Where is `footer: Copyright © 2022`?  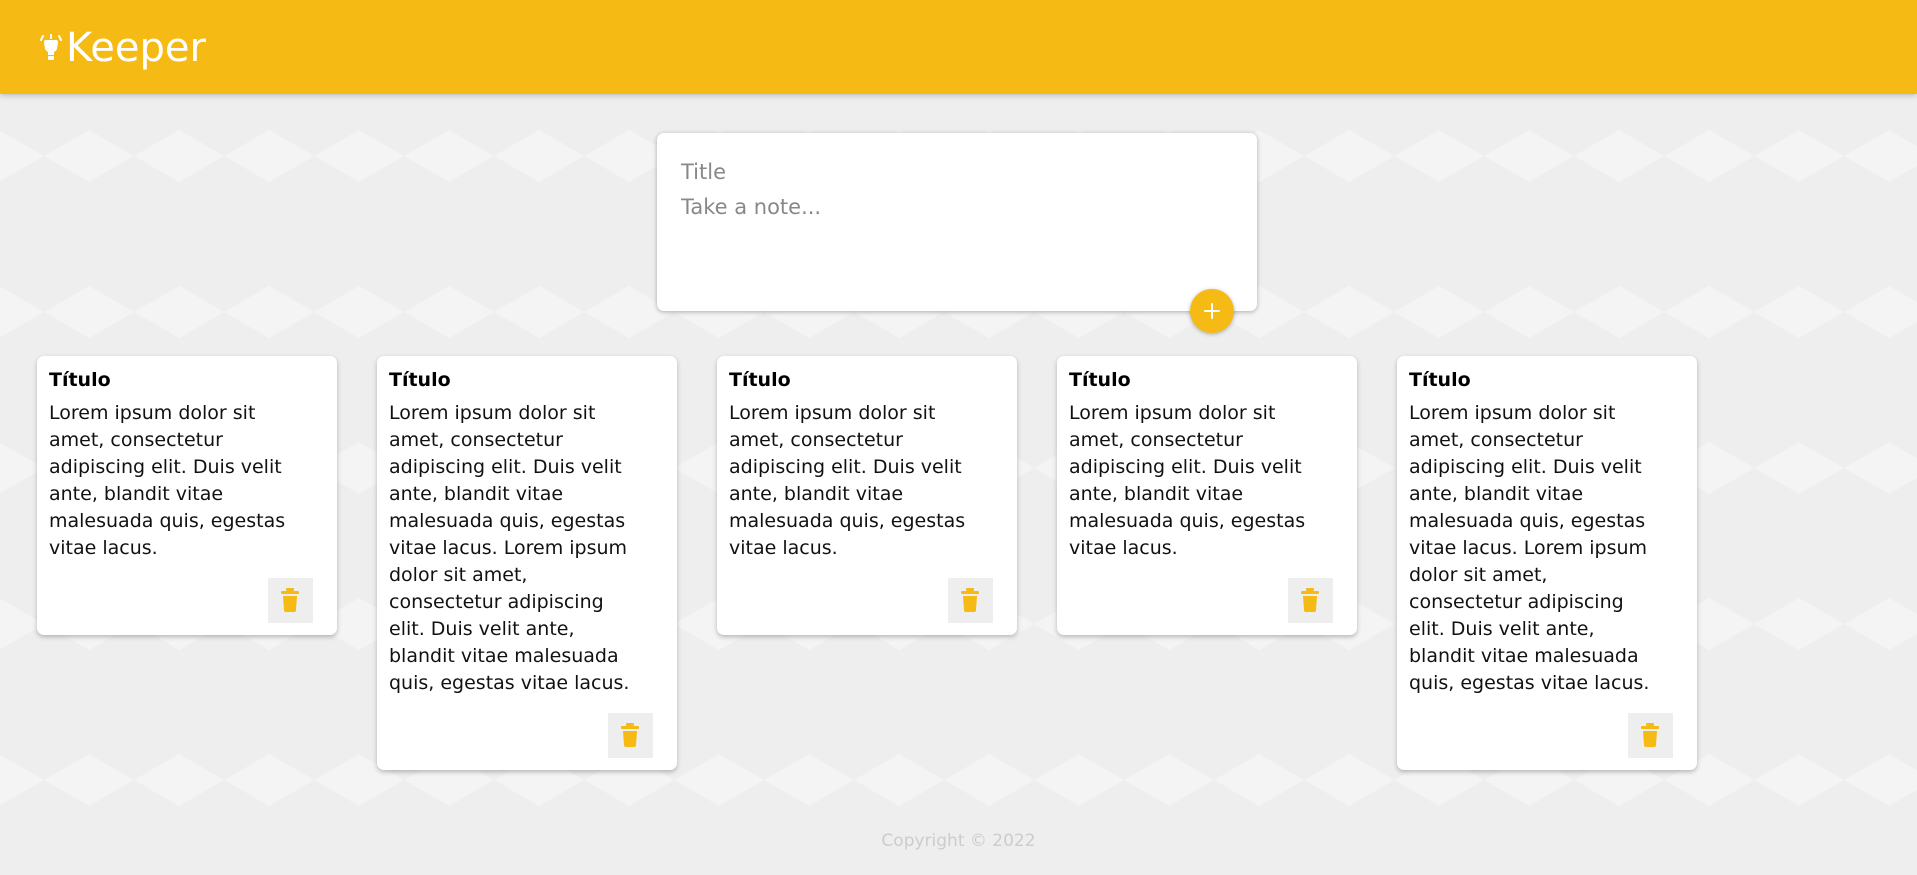 footer: Copyright © 2022 is located at coordinates (958, 841).